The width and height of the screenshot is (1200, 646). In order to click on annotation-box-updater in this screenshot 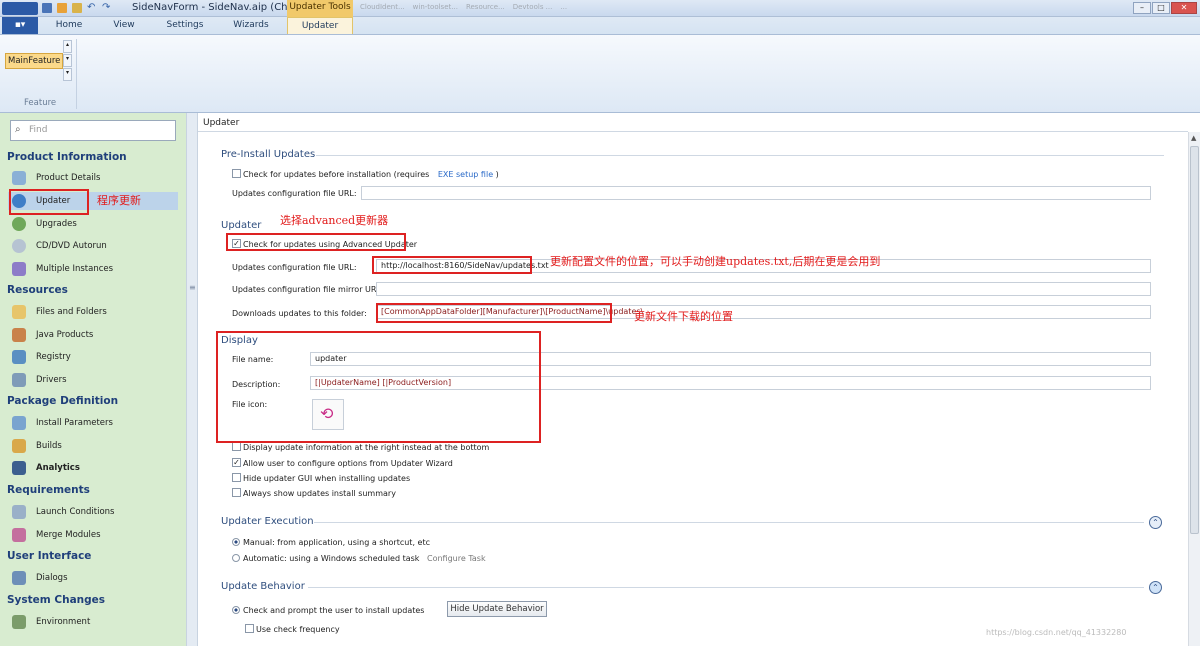, I will do `click(49, 202)`.